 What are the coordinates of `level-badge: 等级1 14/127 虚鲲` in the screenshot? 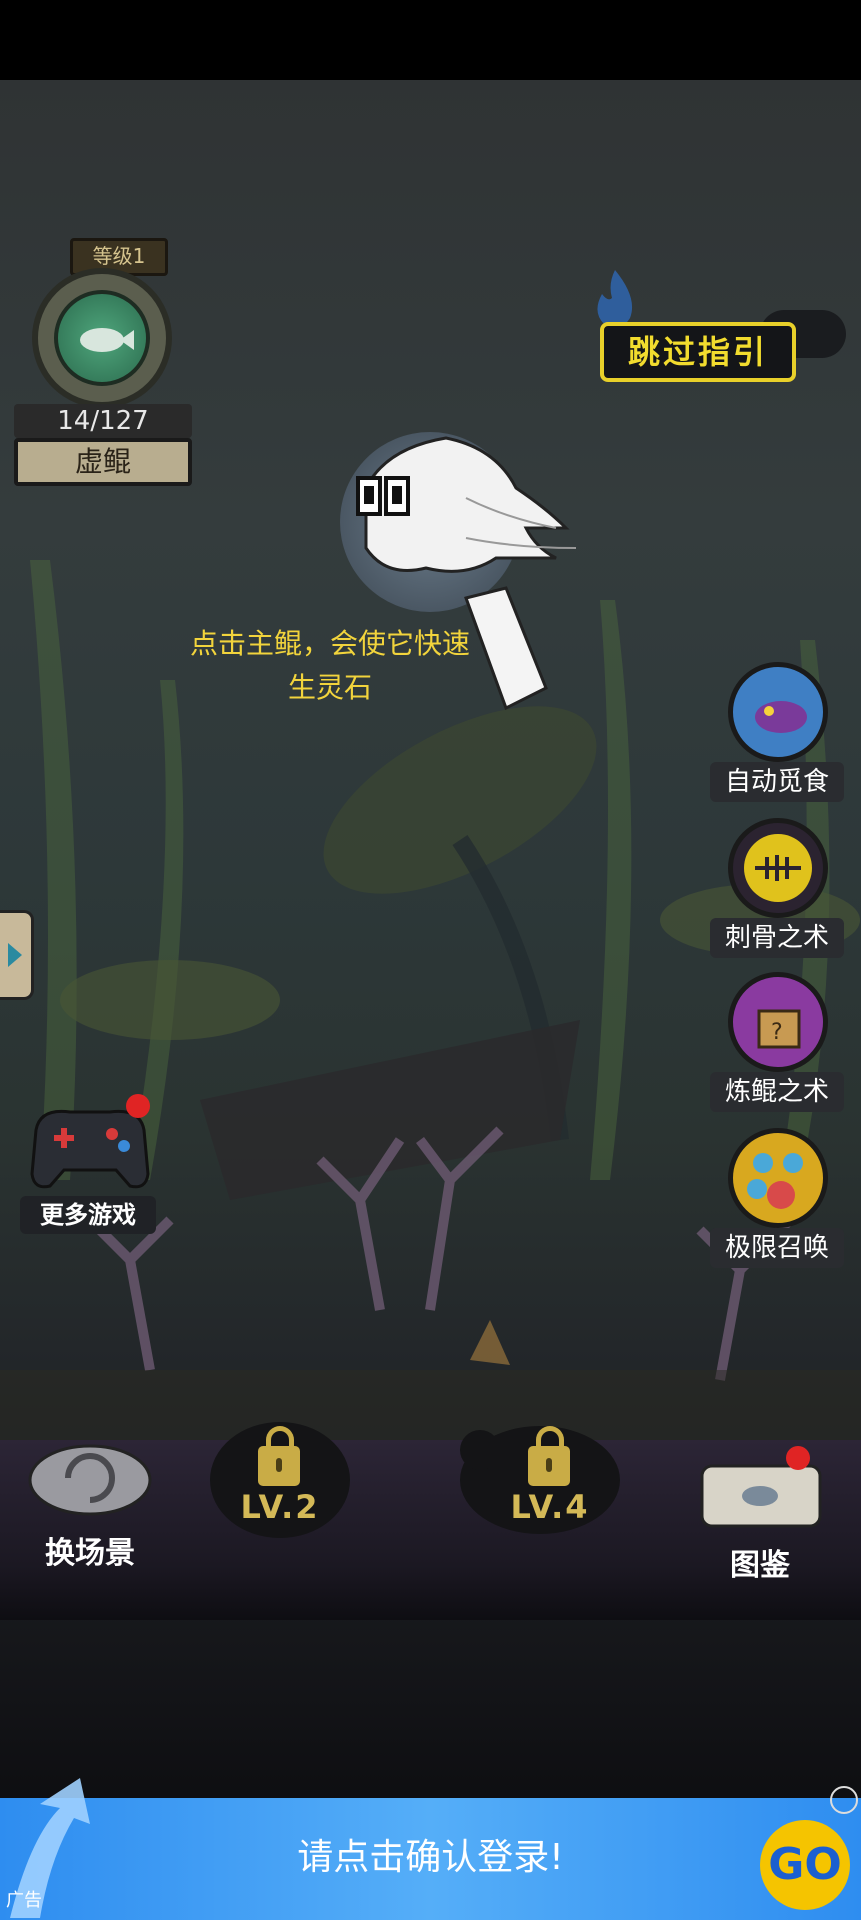 It's located at (103, 363).